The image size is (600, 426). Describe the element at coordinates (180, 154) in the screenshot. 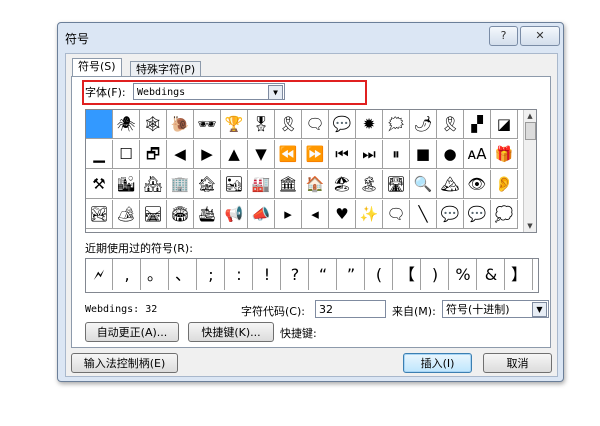

I see `symbol-cell: ◀` at that location.